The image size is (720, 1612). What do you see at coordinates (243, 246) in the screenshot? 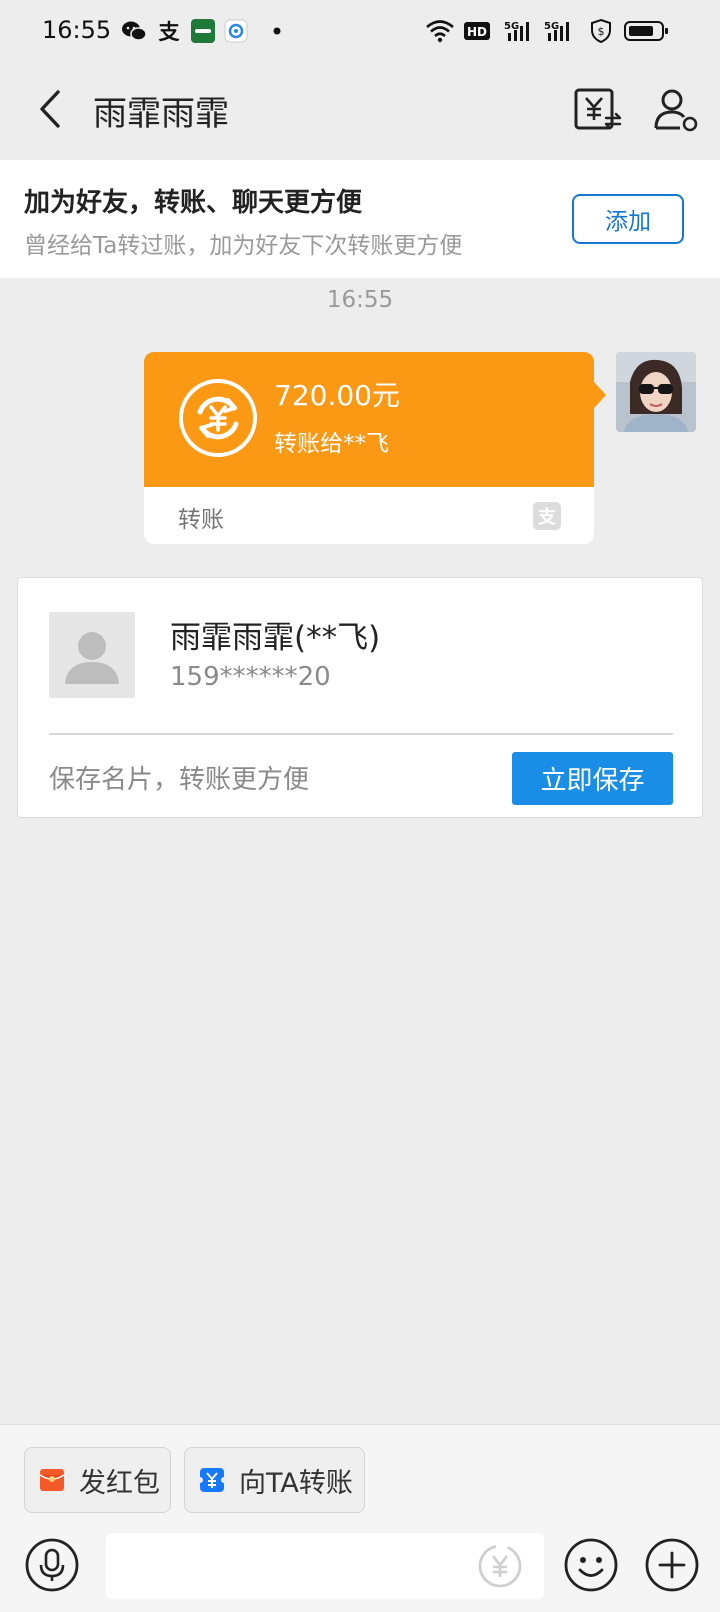
I see `banner-subtitle: 曾经给Ta转过账，加为好友下次转账更方便` at bounding box center [243, 246].